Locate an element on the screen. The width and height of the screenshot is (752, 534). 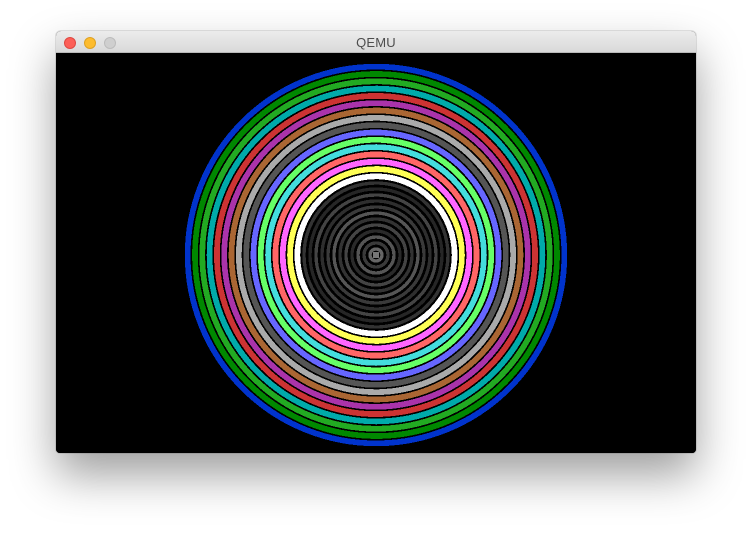
window-title: QEMU is located at coordinates (376, 42).